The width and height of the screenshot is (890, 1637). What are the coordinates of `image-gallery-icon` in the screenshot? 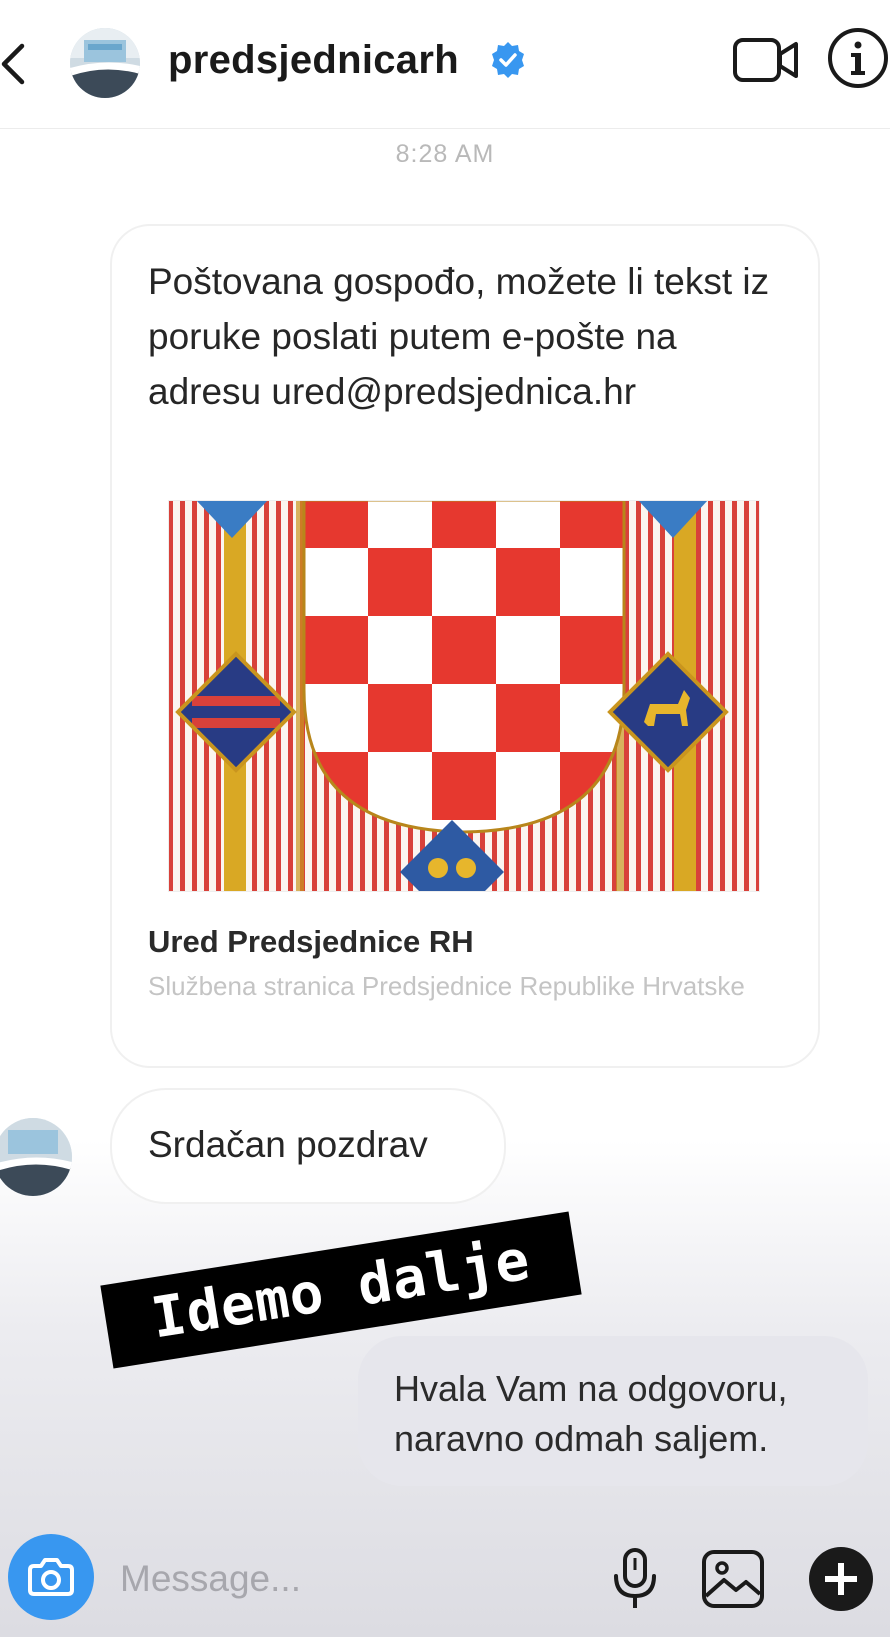 It's located at (733, 1579).